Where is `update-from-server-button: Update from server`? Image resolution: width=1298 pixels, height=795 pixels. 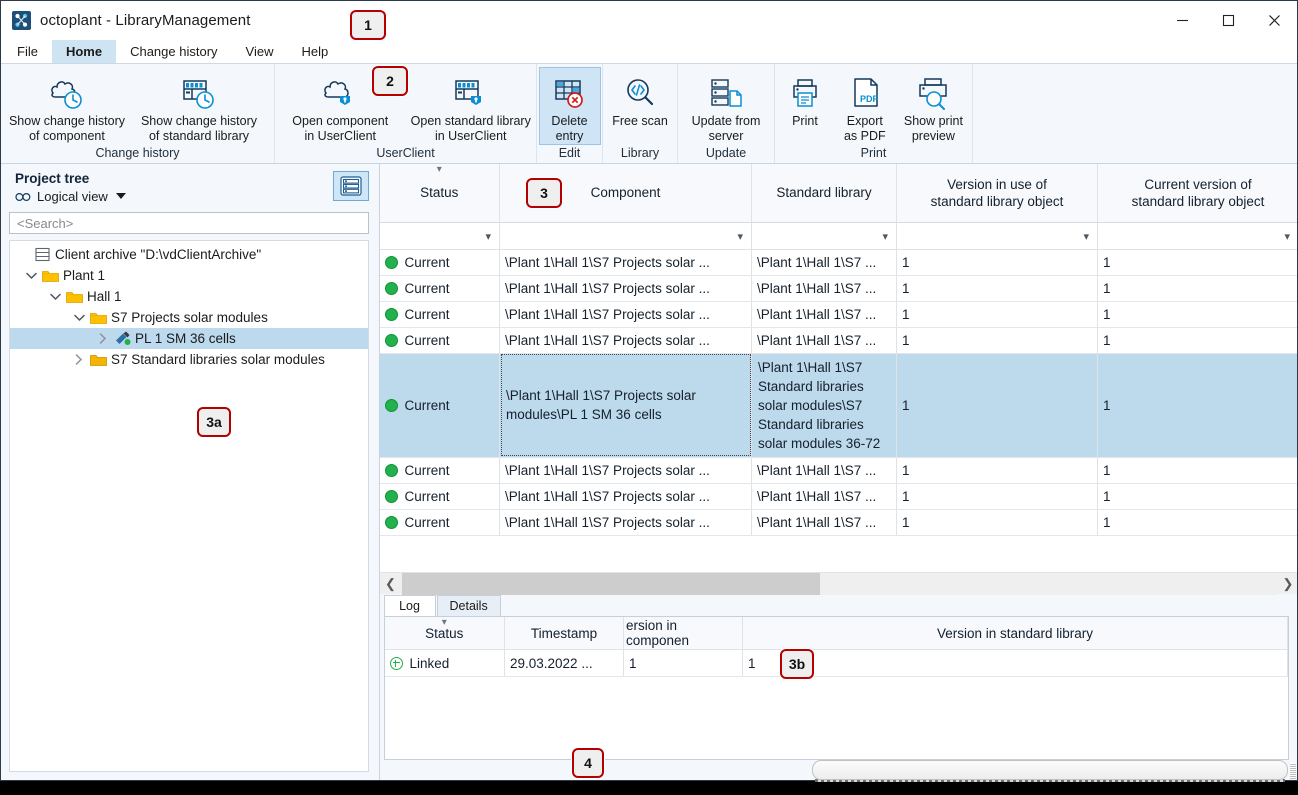
update-from-server-button: Update from server is located at coordinates (726, 106).